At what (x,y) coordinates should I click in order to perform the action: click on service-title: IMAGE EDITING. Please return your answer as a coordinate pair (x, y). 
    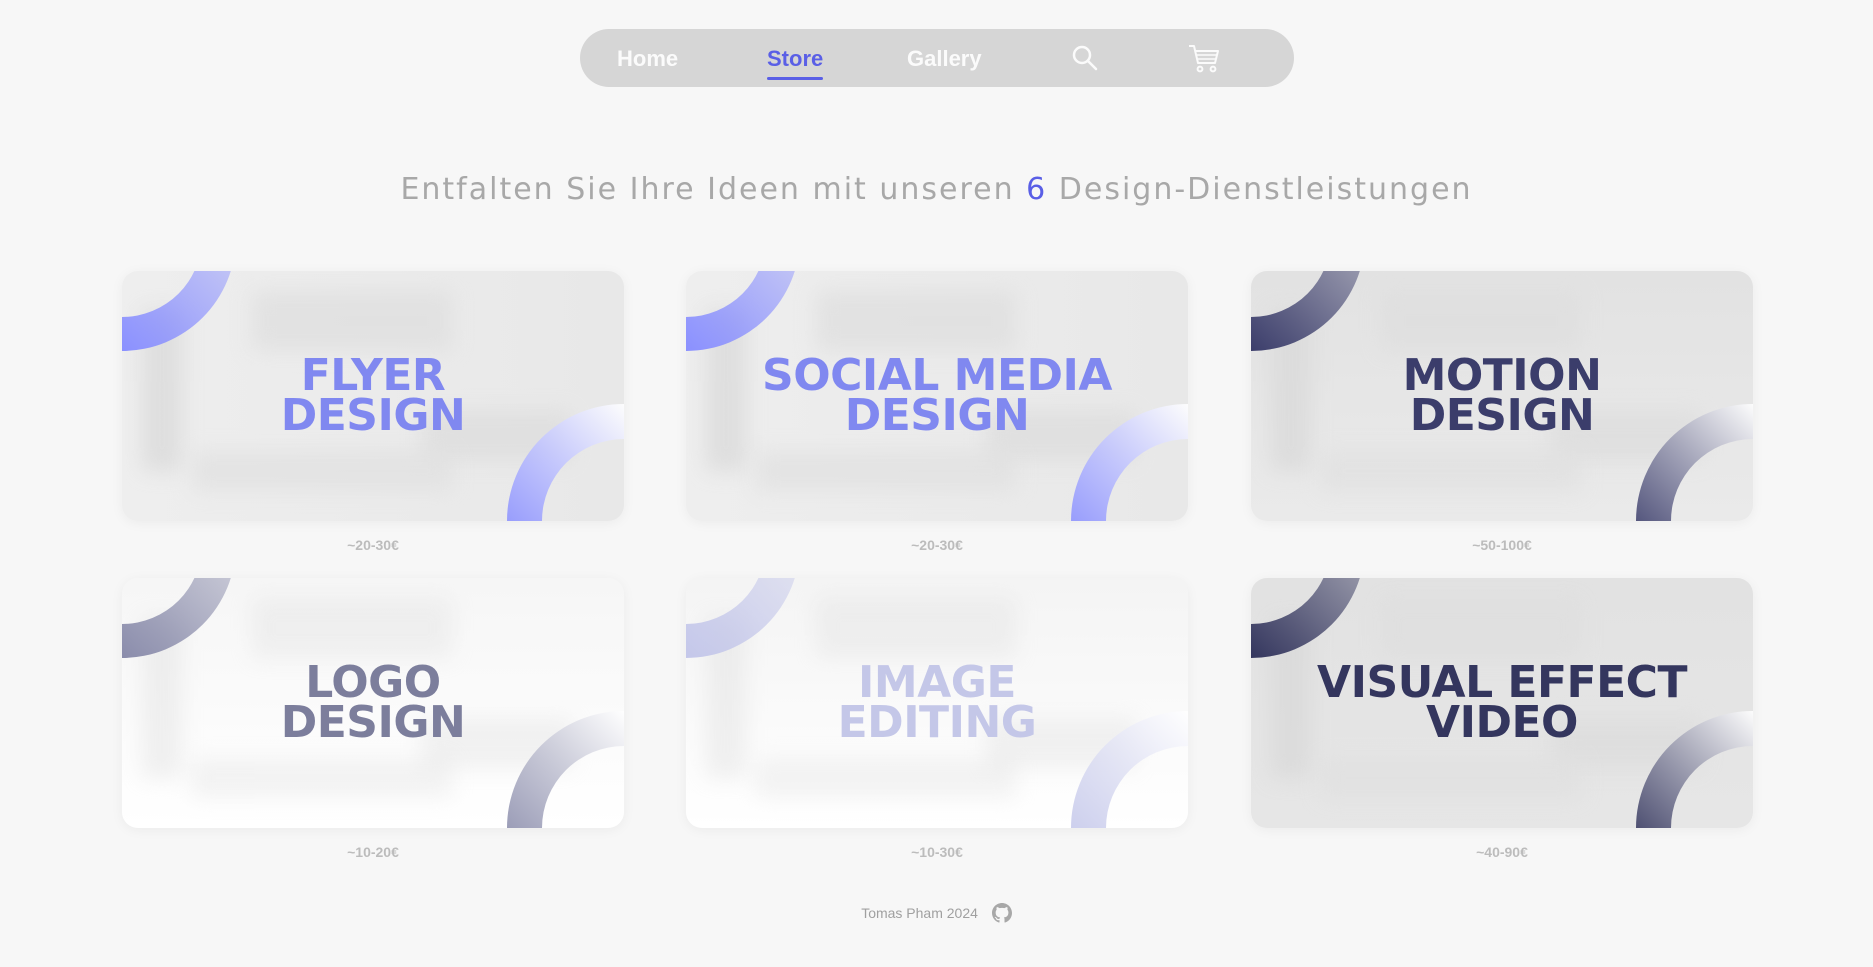
    Looking at the image, I should click on (937, 704).